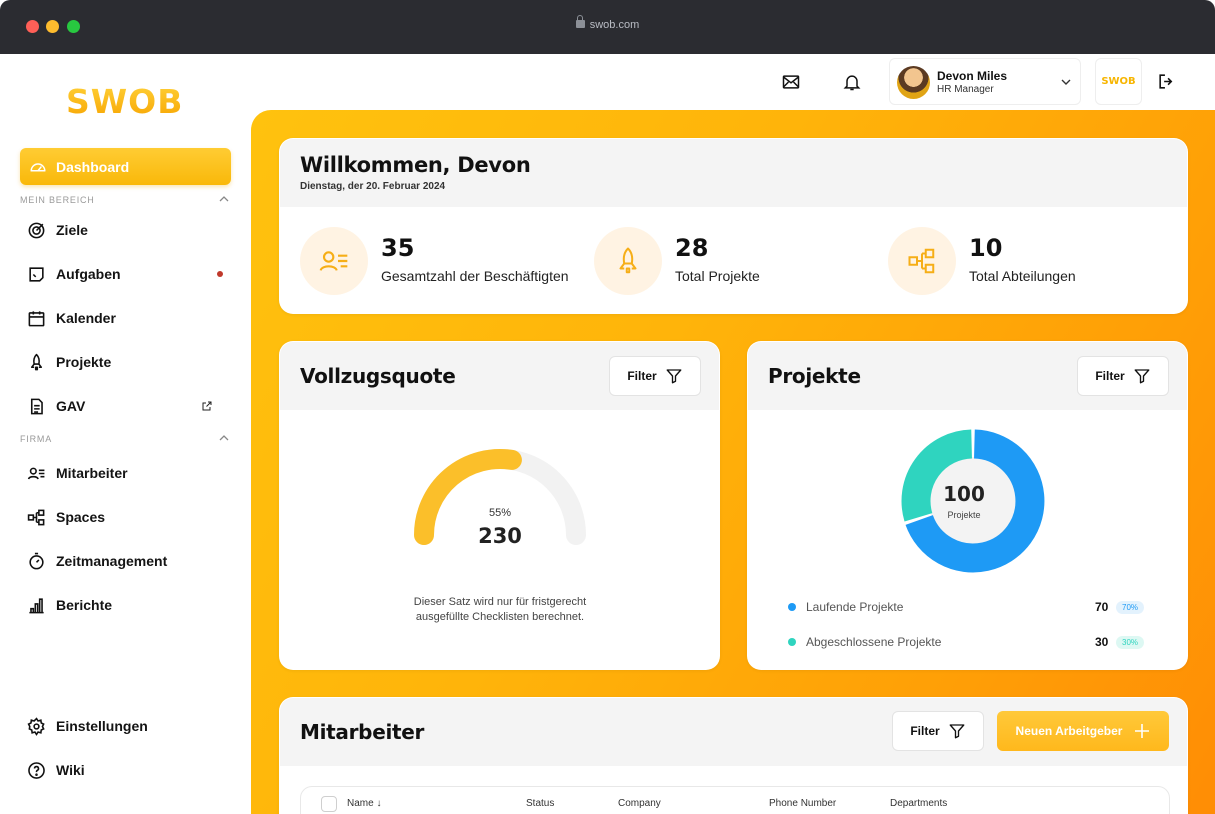 This screenshot has width=1215, height=814. What do you see at coordinates (71, 406) in the screenshot?
I see `sidebar-item-label: GAV` at bounding box center [71, 406].